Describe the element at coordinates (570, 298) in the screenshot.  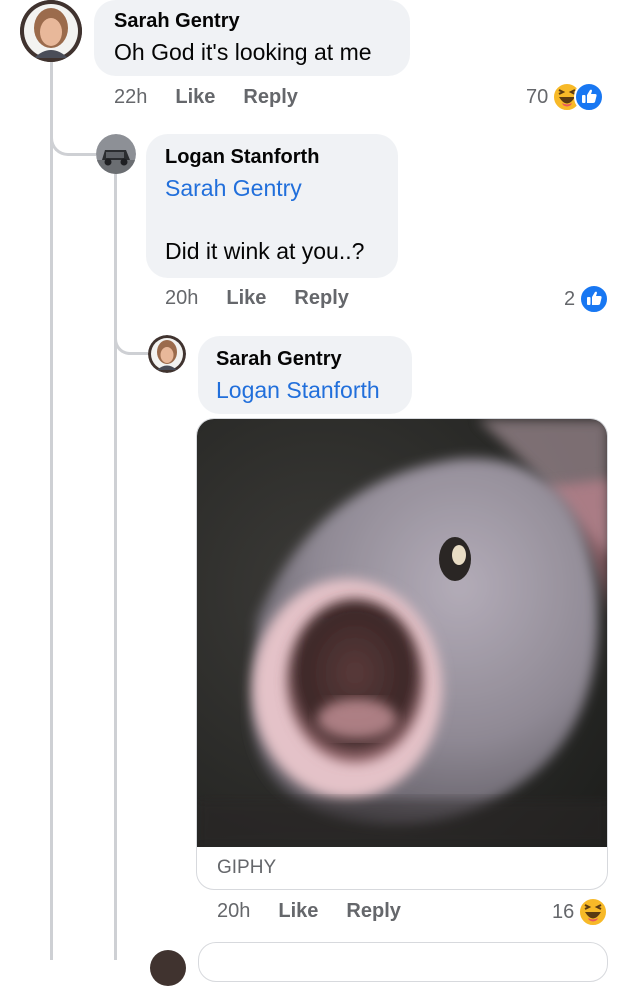
I see `reaction-count: 2` at that location.